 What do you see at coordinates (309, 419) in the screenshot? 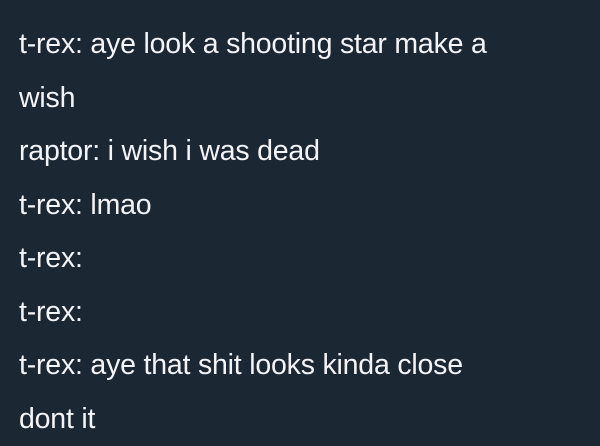
I see `text-line-8: dont it` at bounding box center [309, 419].